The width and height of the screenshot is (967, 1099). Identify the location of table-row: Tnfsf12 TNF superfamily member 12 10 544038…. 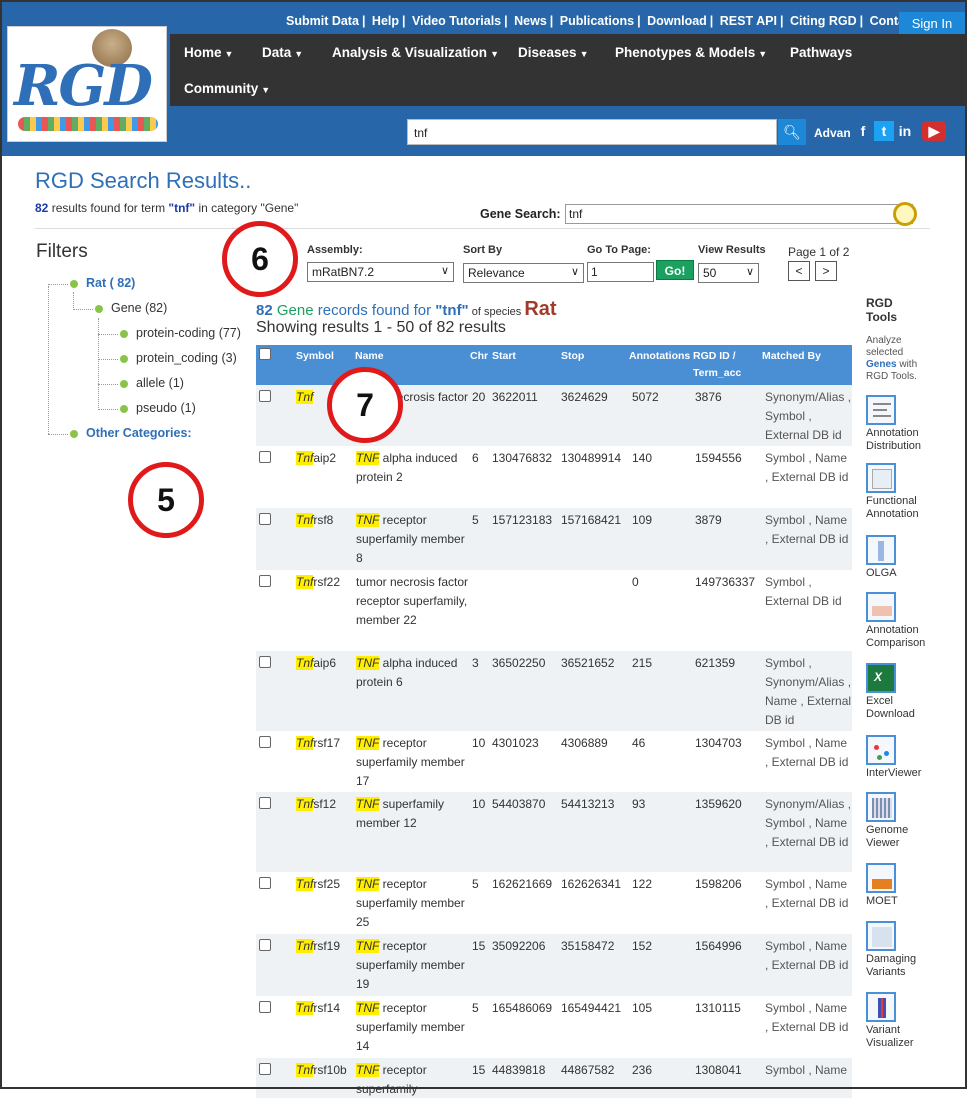
(554, 832).